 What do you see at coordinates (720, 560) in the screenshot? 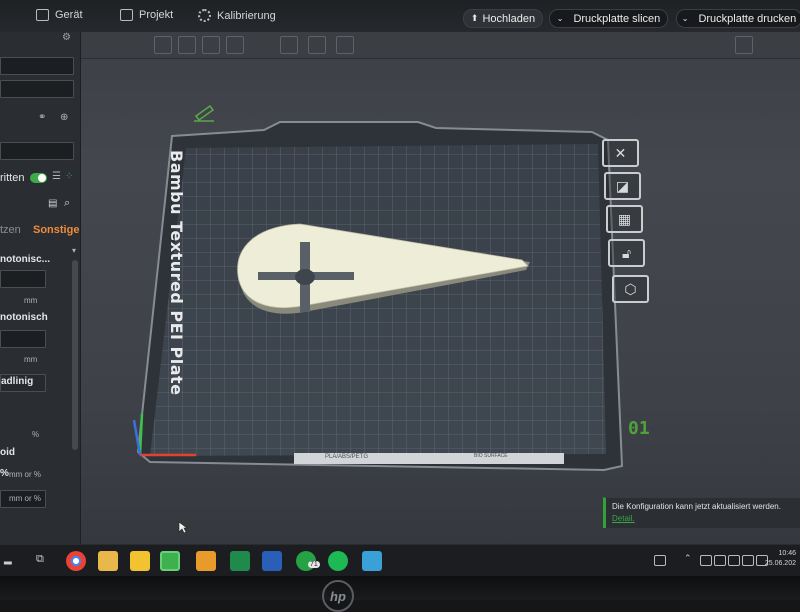
I see `cloud-icon` at bounding box center [720, 560].